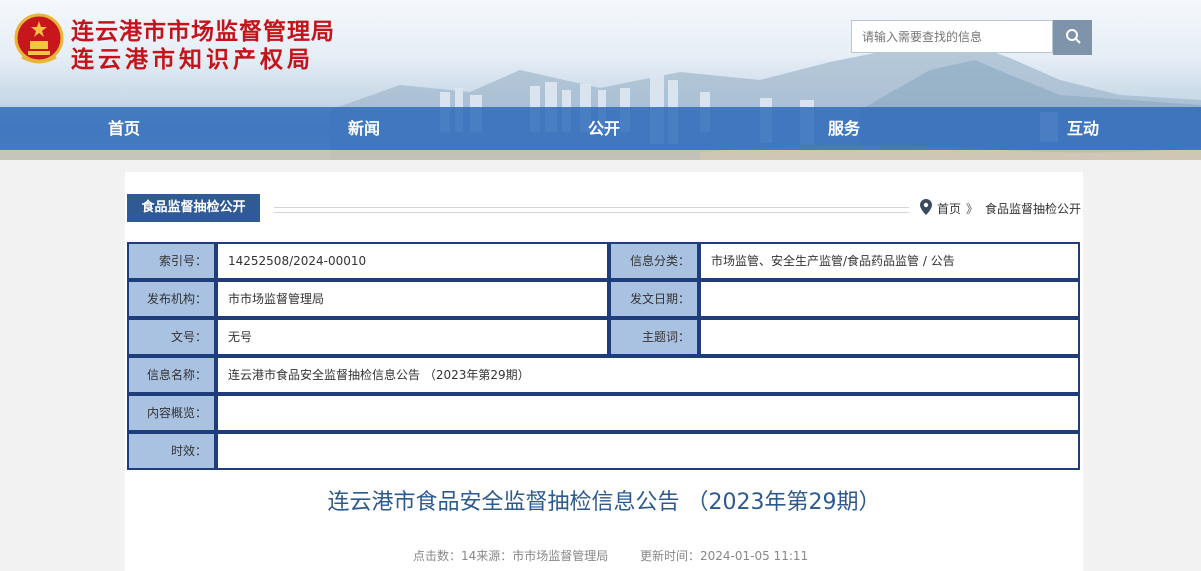 This screenshot has width=1201, height=571. What do you see at coordinates (648, 413) in the screenshot?
I see `meta-value-summary` at bounding box center [648, 413].